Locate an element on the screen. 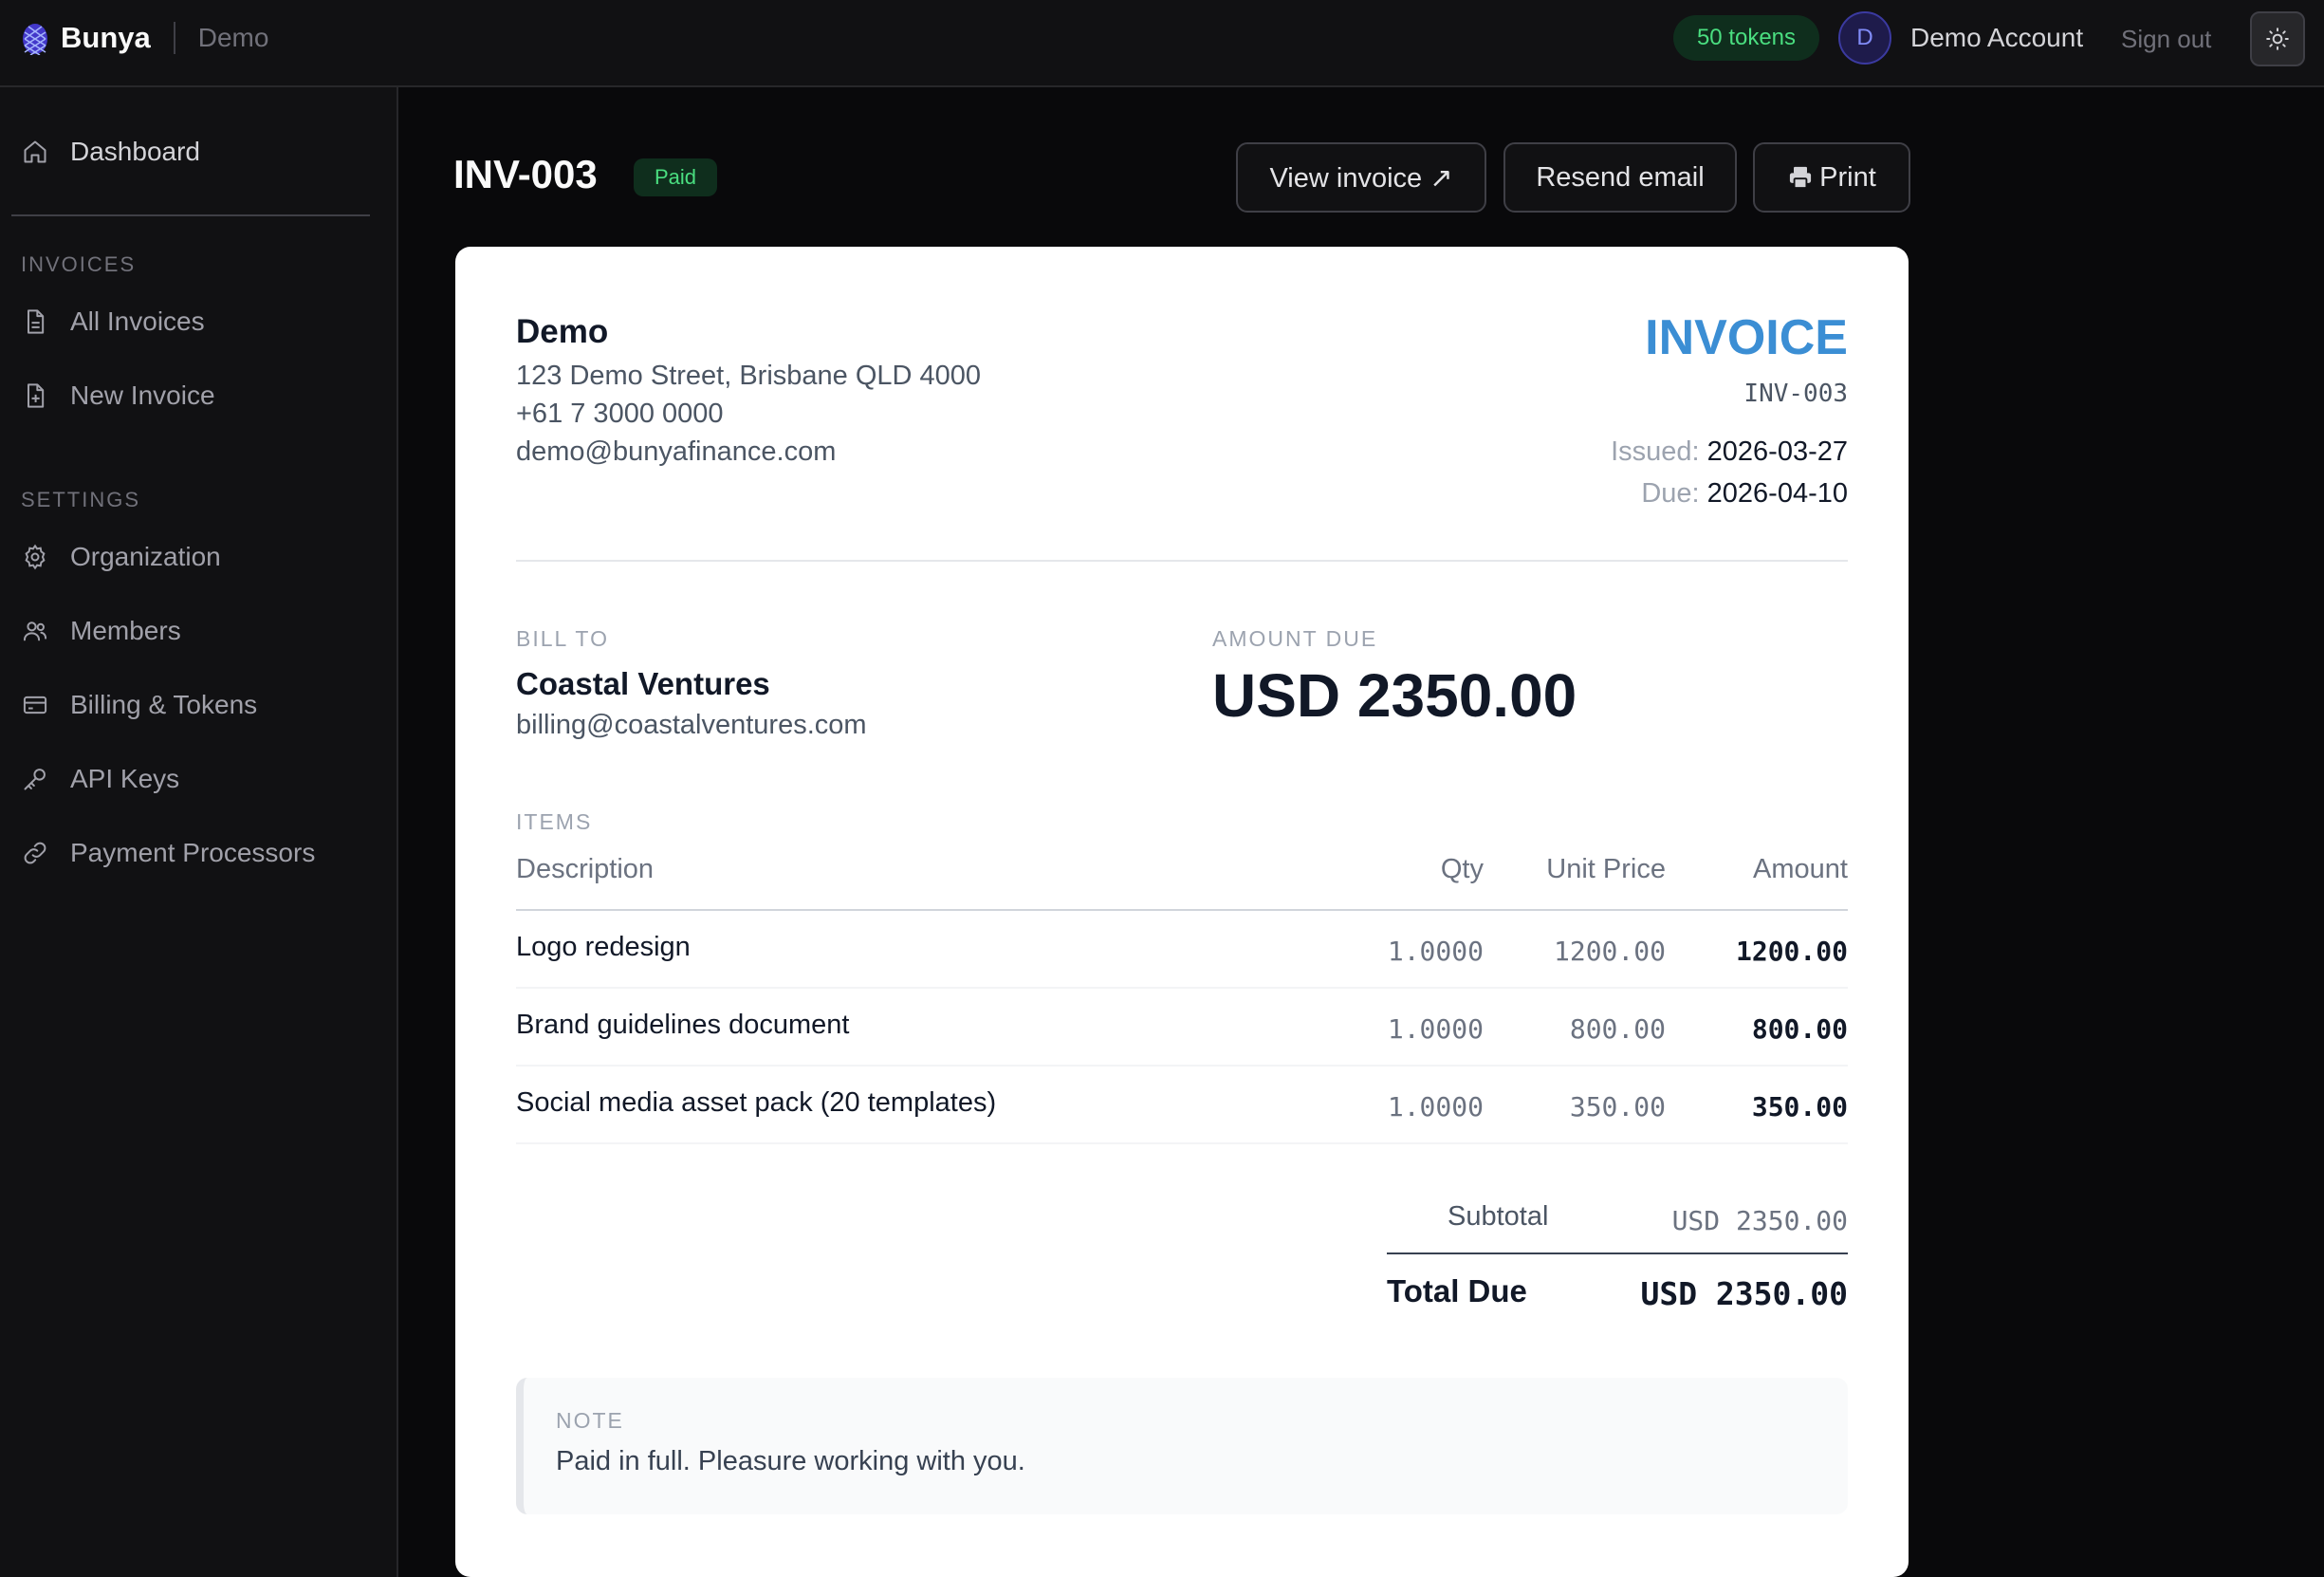  sign-out-link: Sign out is located at coordinates (2166, 39).